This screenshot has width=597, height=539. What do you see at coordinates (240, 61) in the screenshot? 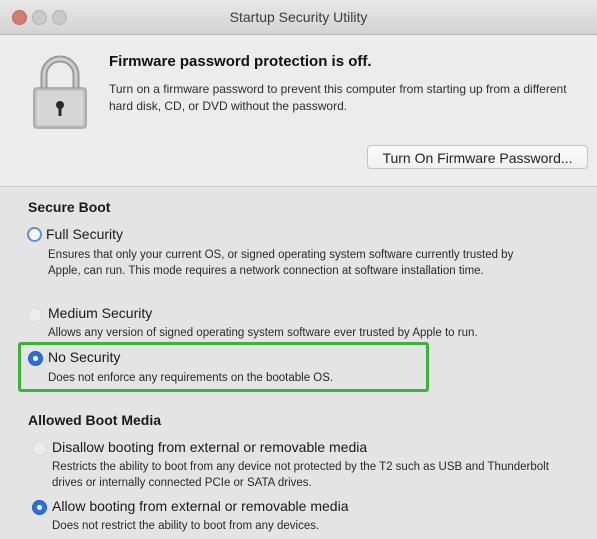
I see `firmware-status-title: Firmware password protection is off.` at bounding box center [240, 61].